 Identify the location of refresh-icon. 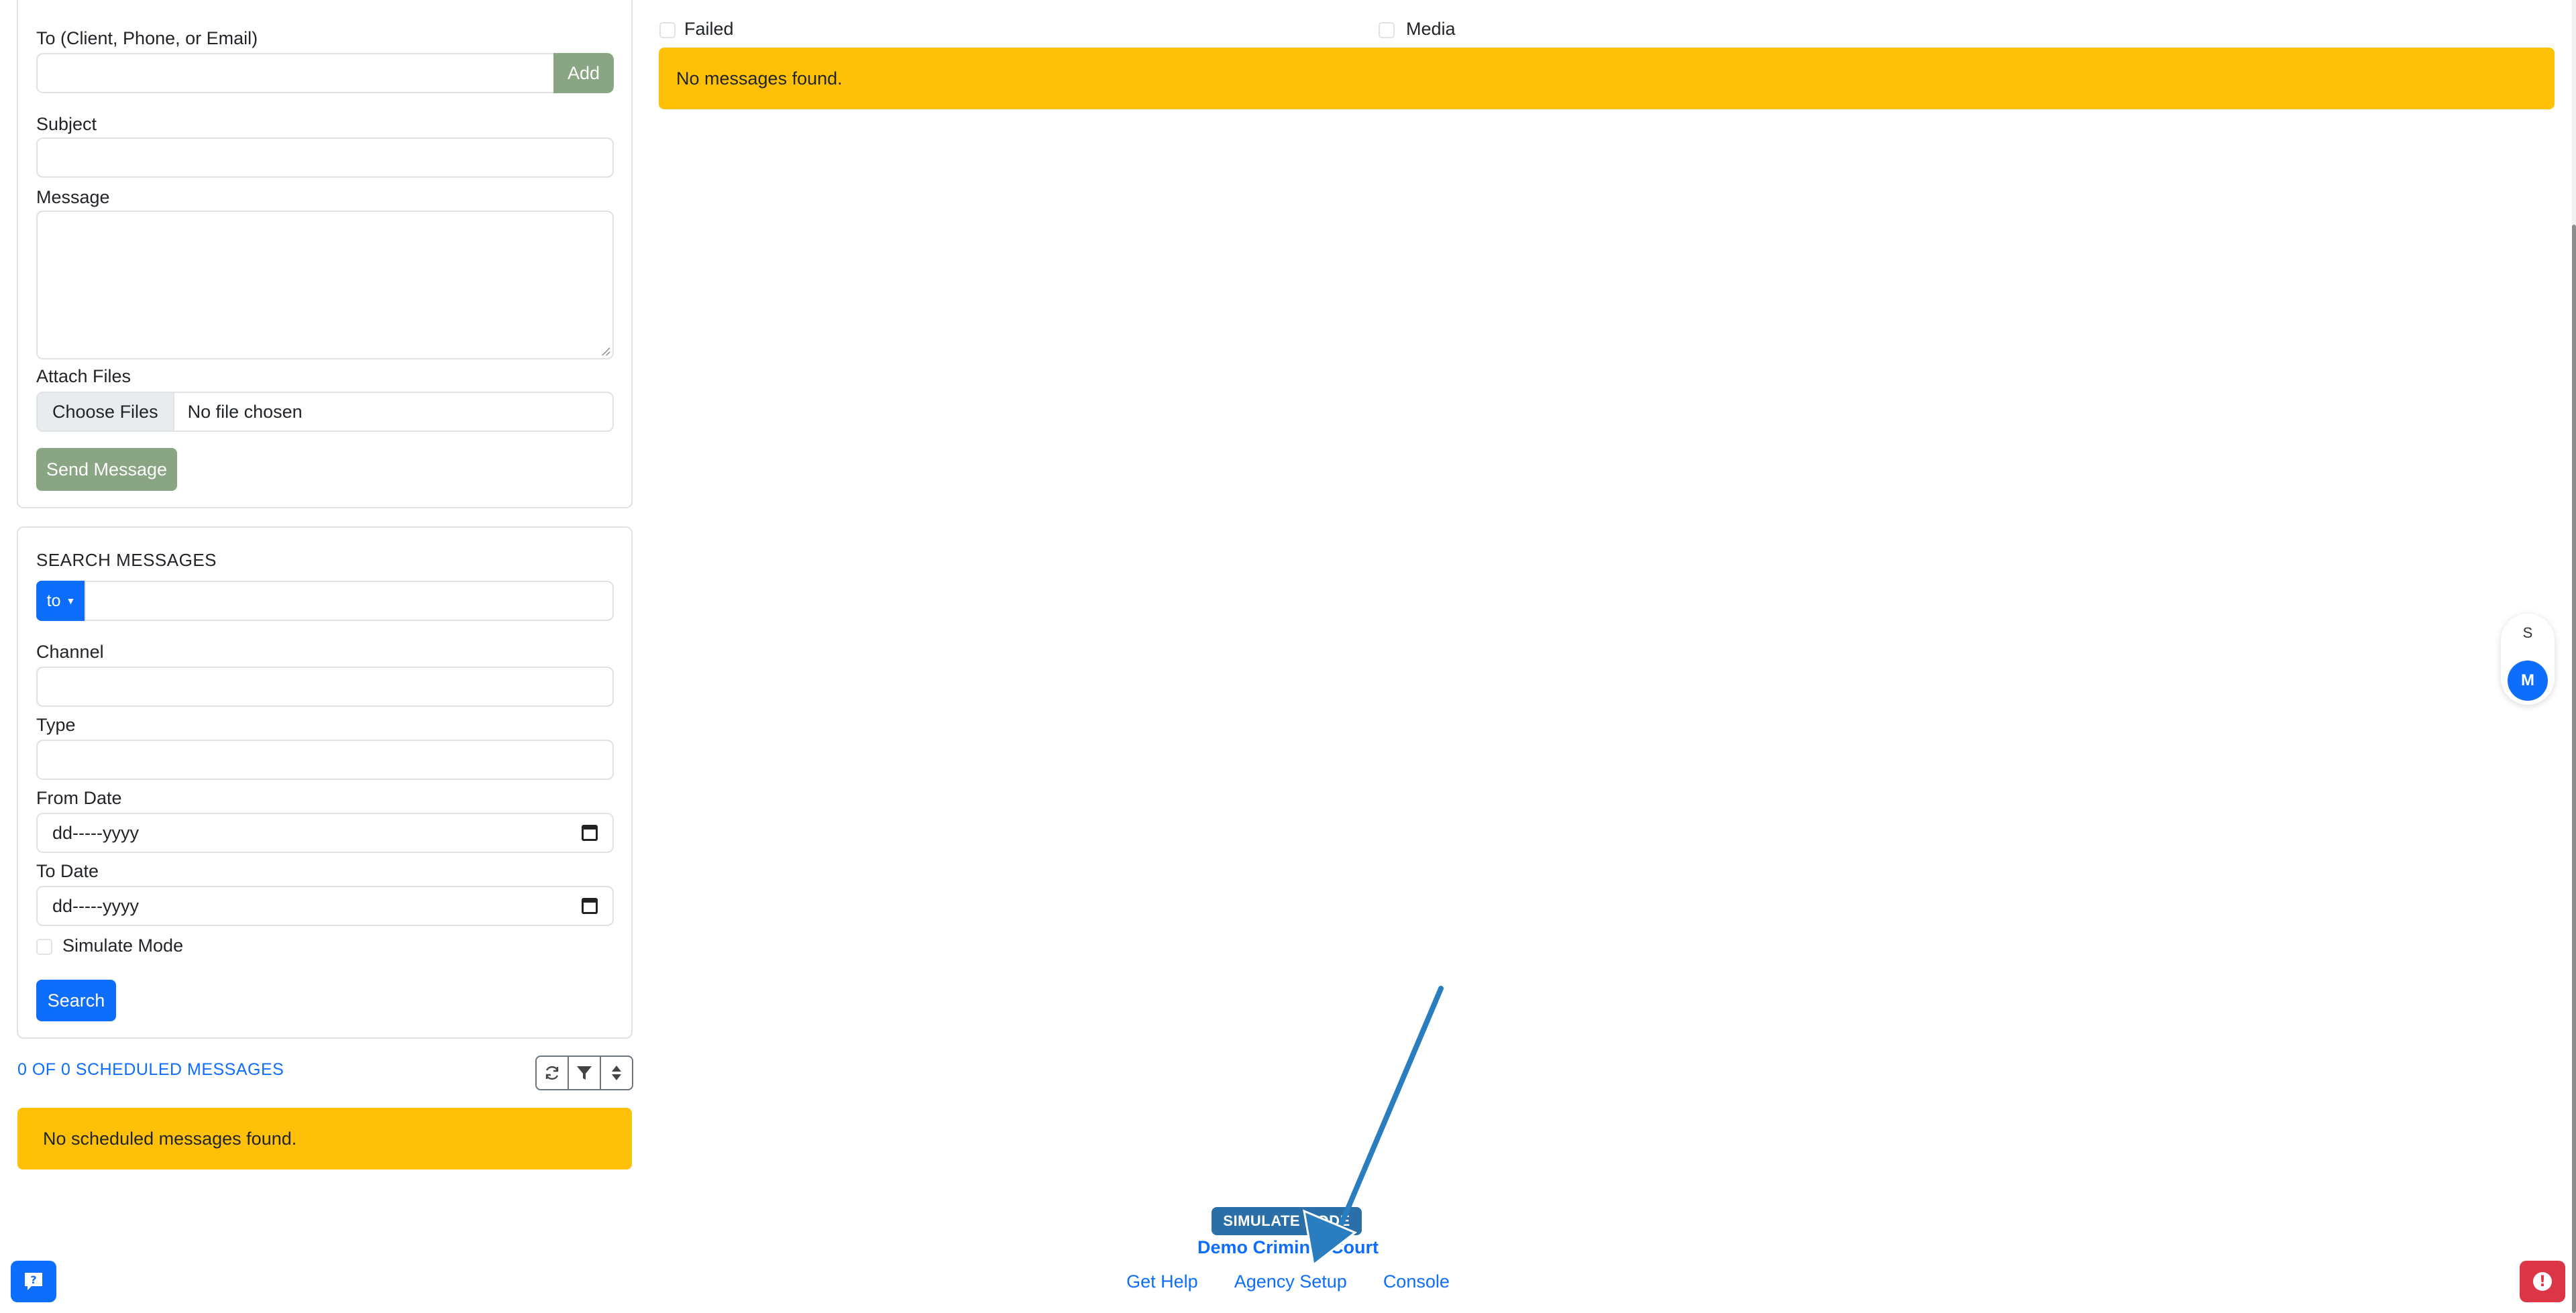
(552, 1073).